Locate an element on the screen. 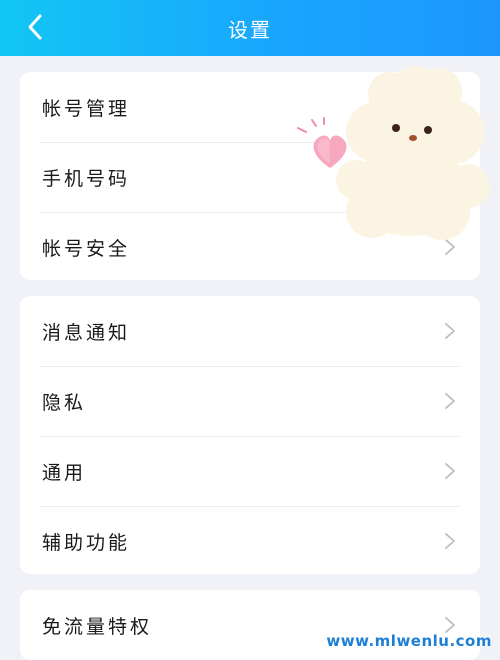  settings-item-label: 隐私 is located at coordinates (64, 403).